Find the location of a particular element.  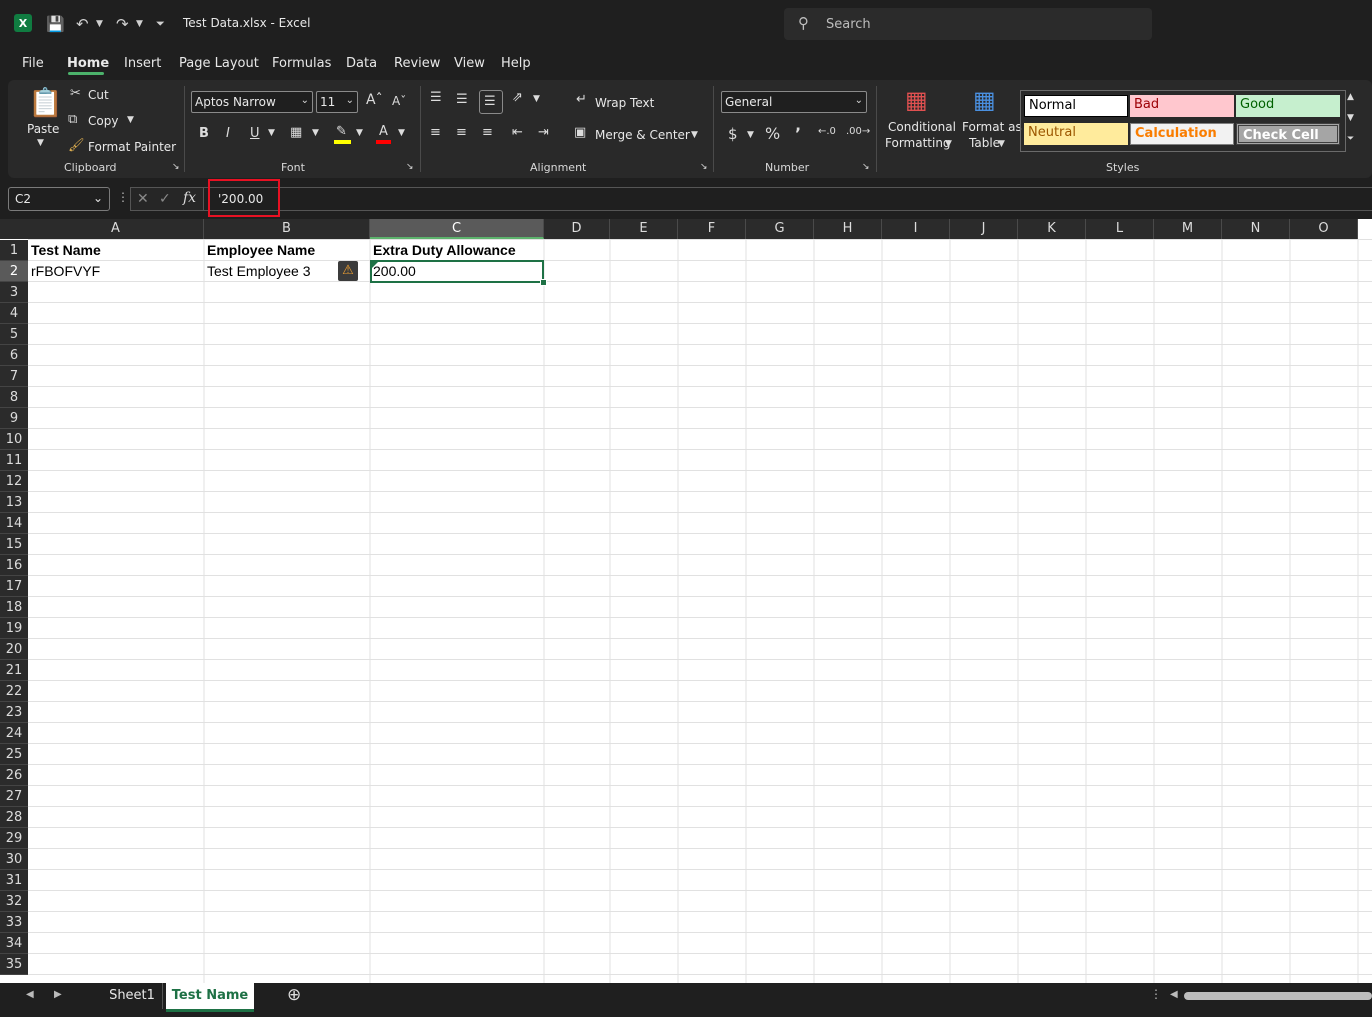

style-normal: Normal is located at coordinates (1076, 106).